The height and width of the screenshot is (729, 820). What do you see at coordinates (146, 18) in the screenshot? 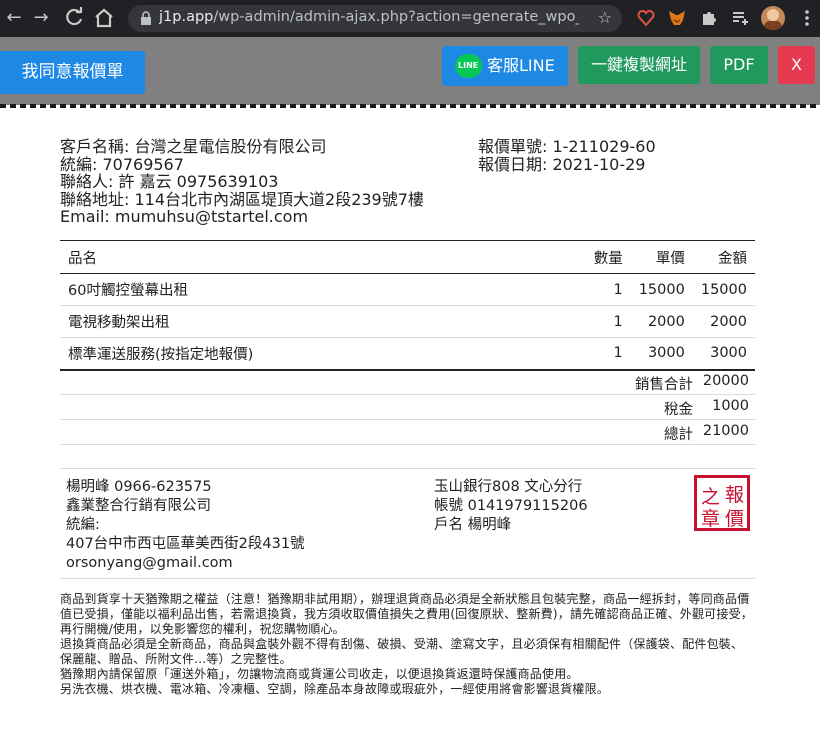
I see `lock-icon` at bounding box center [146, 18].